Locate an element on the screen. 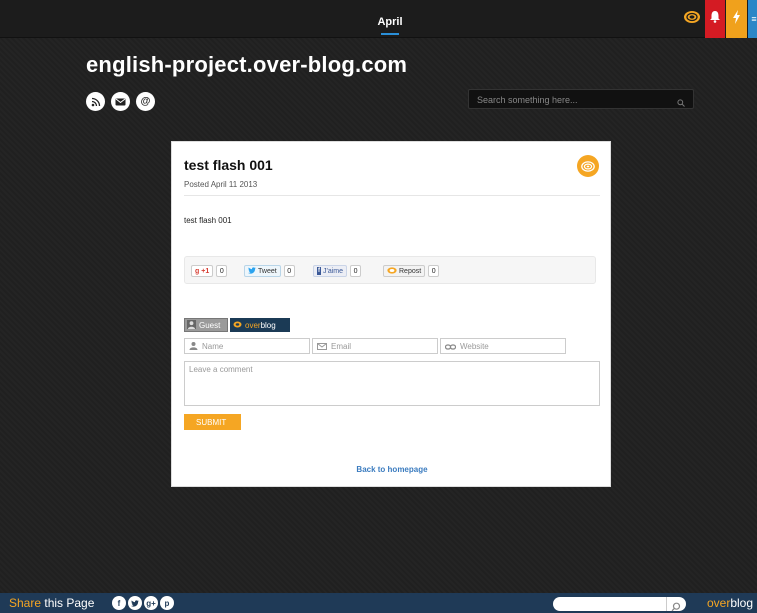 The width and height of the screenshot is (757, 613). overblog-badge-icon is located at coordinates (588, 166).